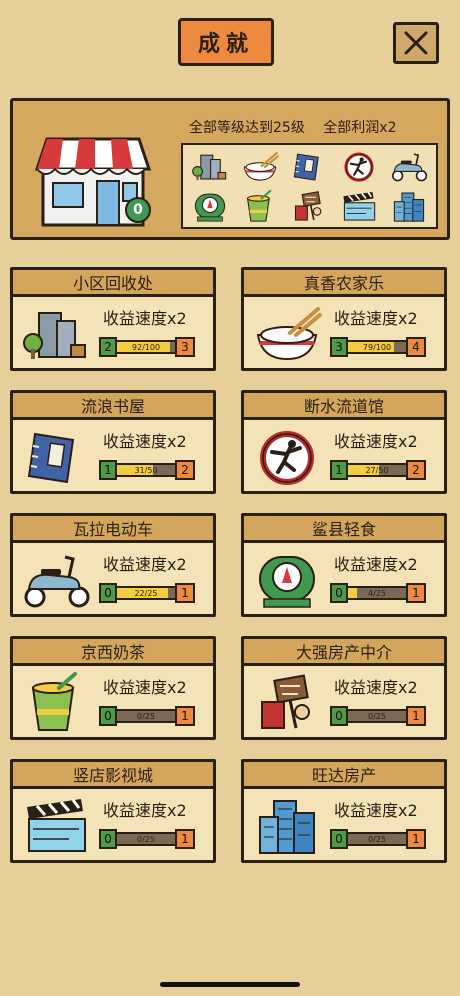 The height and width of the screenshot is (996, 460). What do you see at coordinates (113, 283) in the screenshot?
I see `card-title: 小区回收处` at bounding box center [113, 283].